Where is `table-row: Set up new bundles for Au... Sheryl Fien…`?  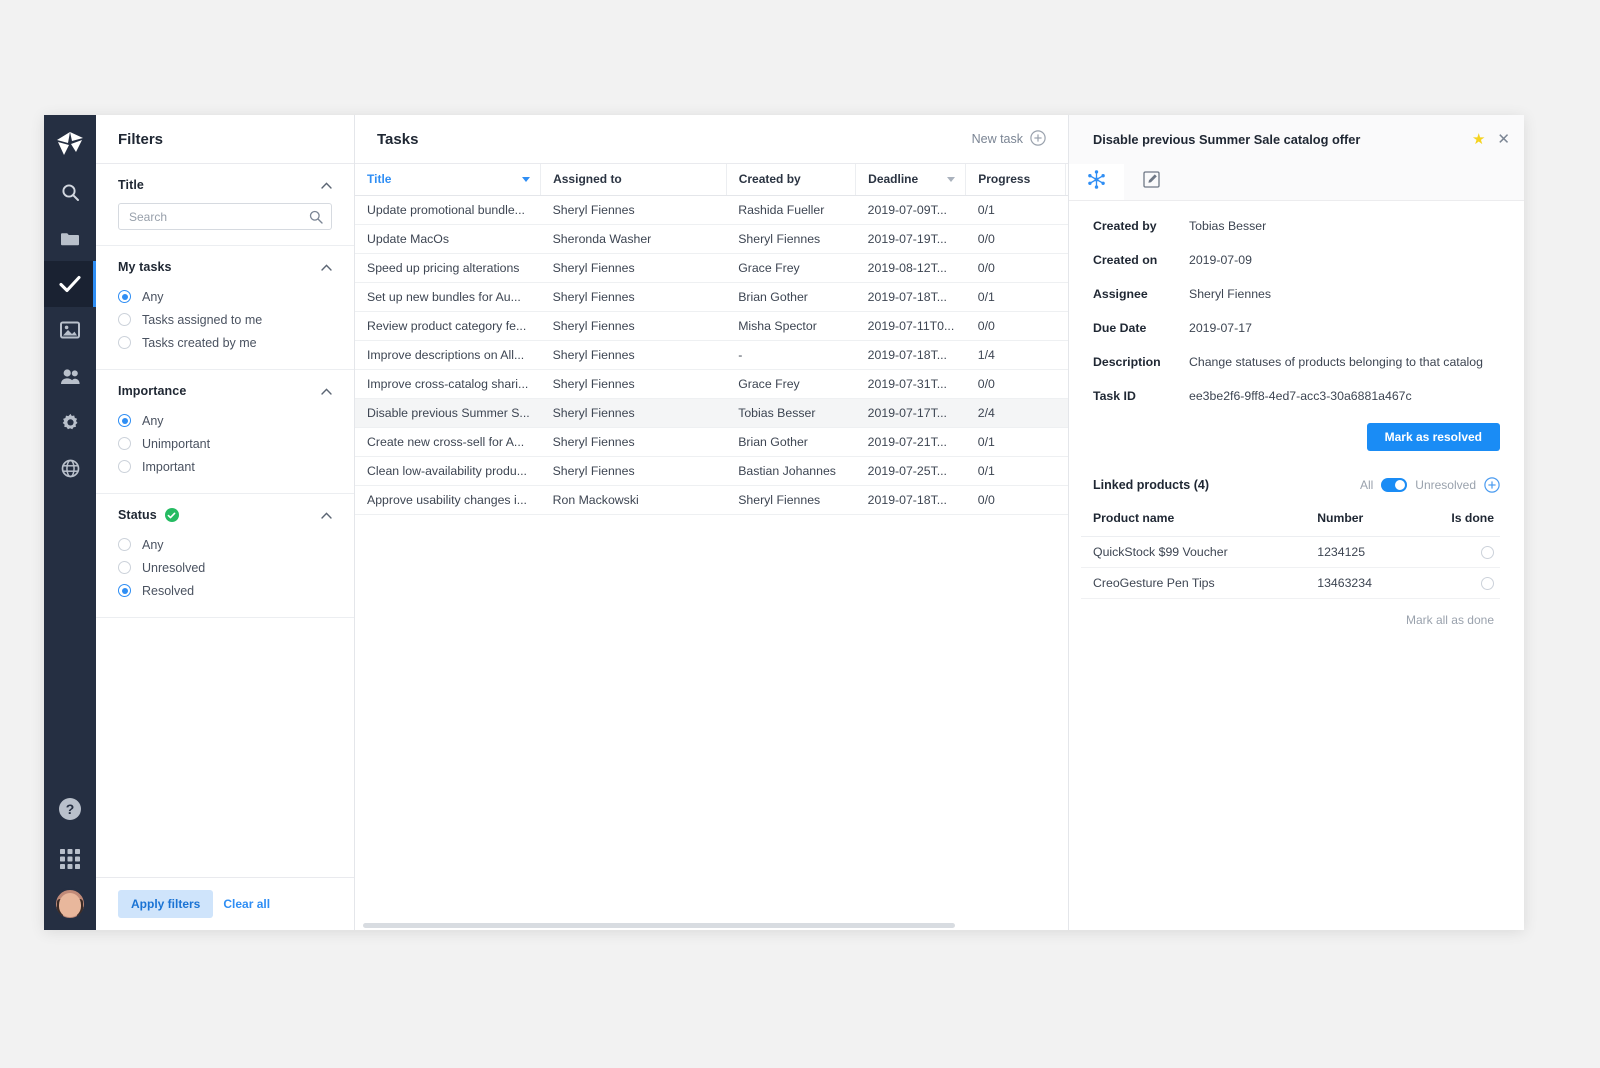
table-row: Set up new bundles for Au... Sheryl Fien… is located at coordinates (711, 297).